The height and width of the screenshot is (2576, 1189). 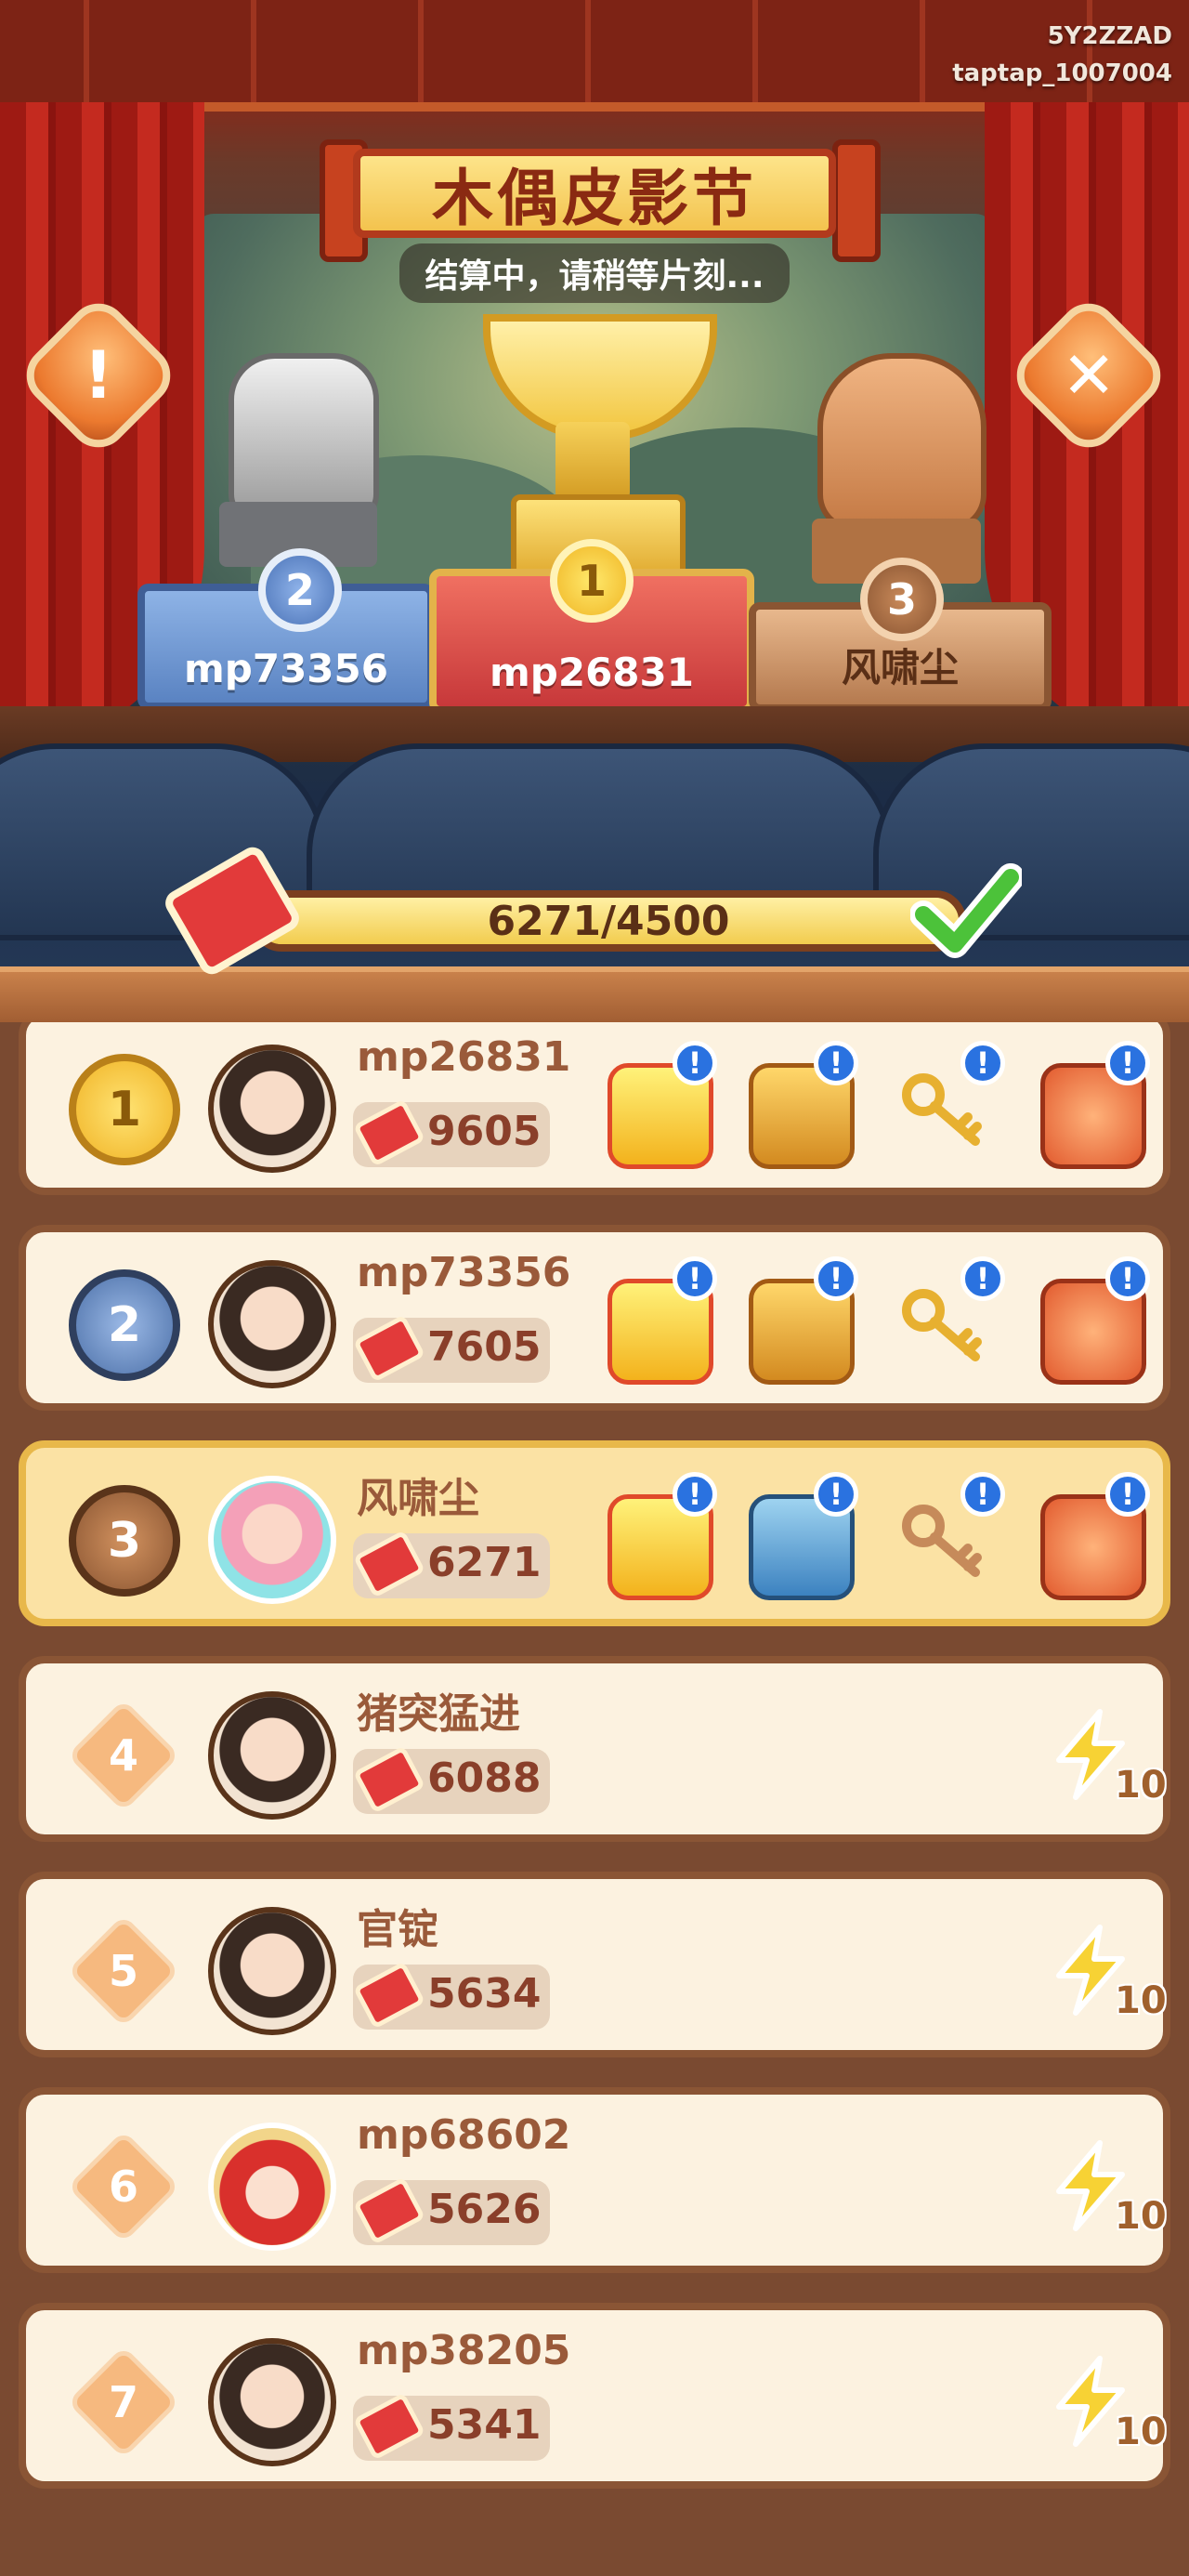 I want to click on player-name: mp38205, so click(x=464, y=2350).